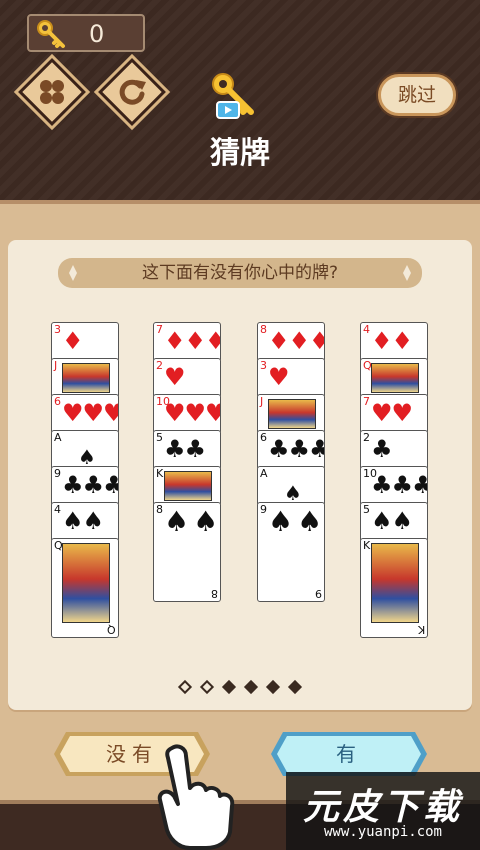 Image resolution: width=480 pixels, height=850 pixels. Describe the element at coordinates (382, 807) in the screenshot. I see `watermark-title: 元皮下载` at that location.